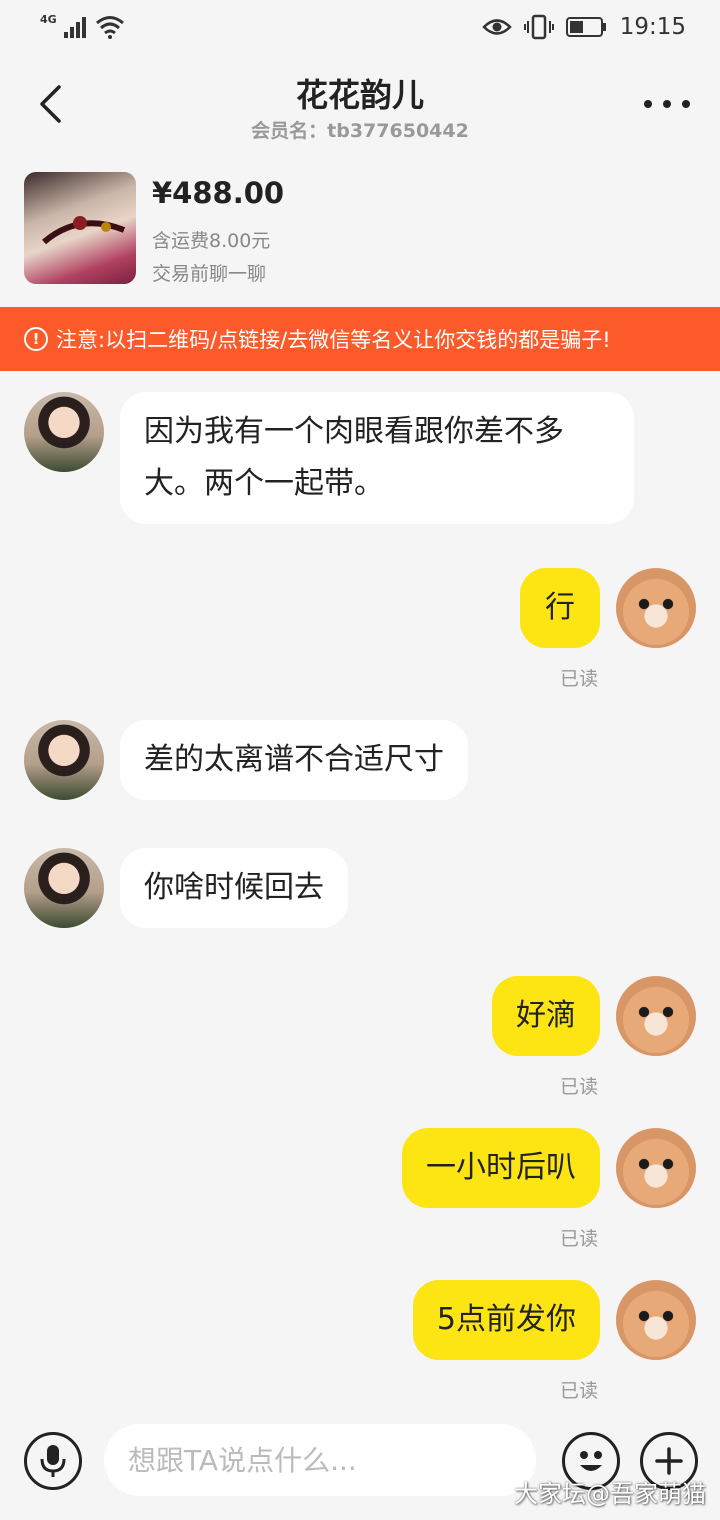 This screenshot has height=1520, width=720. I want to click on message-text: 差的太离谱不合适尺寸, so click(294, 759).